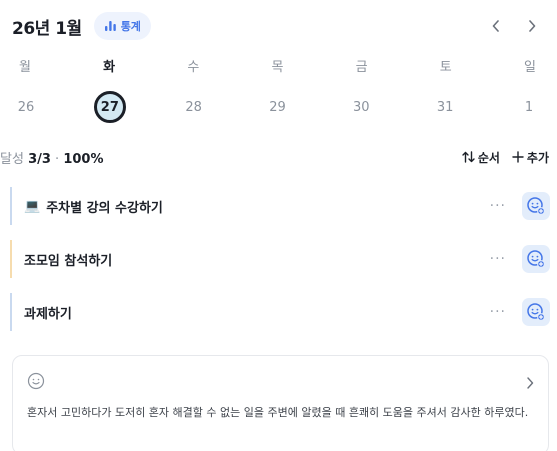 This screenshot has height=451, width=557. Describe the element at coordinates (47, 28) in the screenshot. I see `month-title: 26년 1월` at that location.